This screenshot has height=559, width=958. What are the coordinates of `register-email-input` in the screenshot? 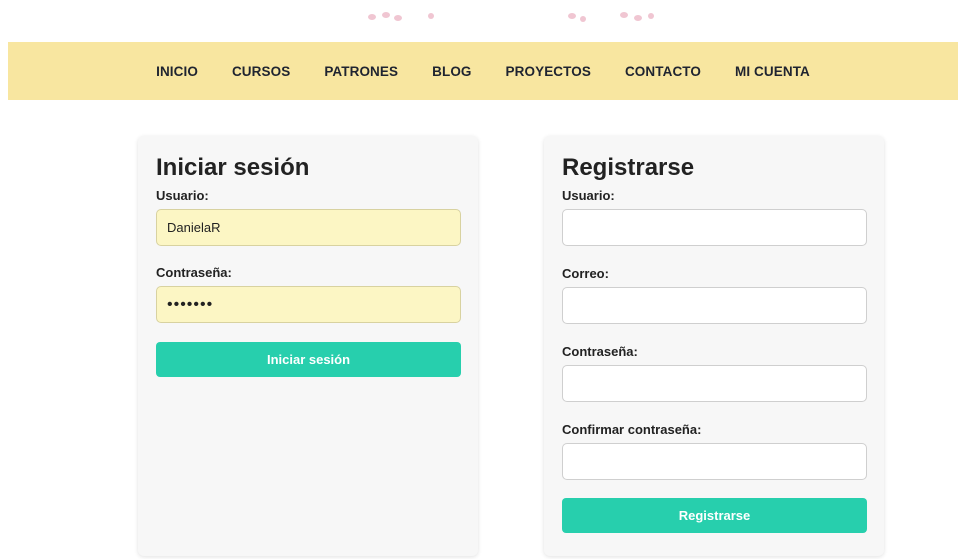 It's located at (714, 305).